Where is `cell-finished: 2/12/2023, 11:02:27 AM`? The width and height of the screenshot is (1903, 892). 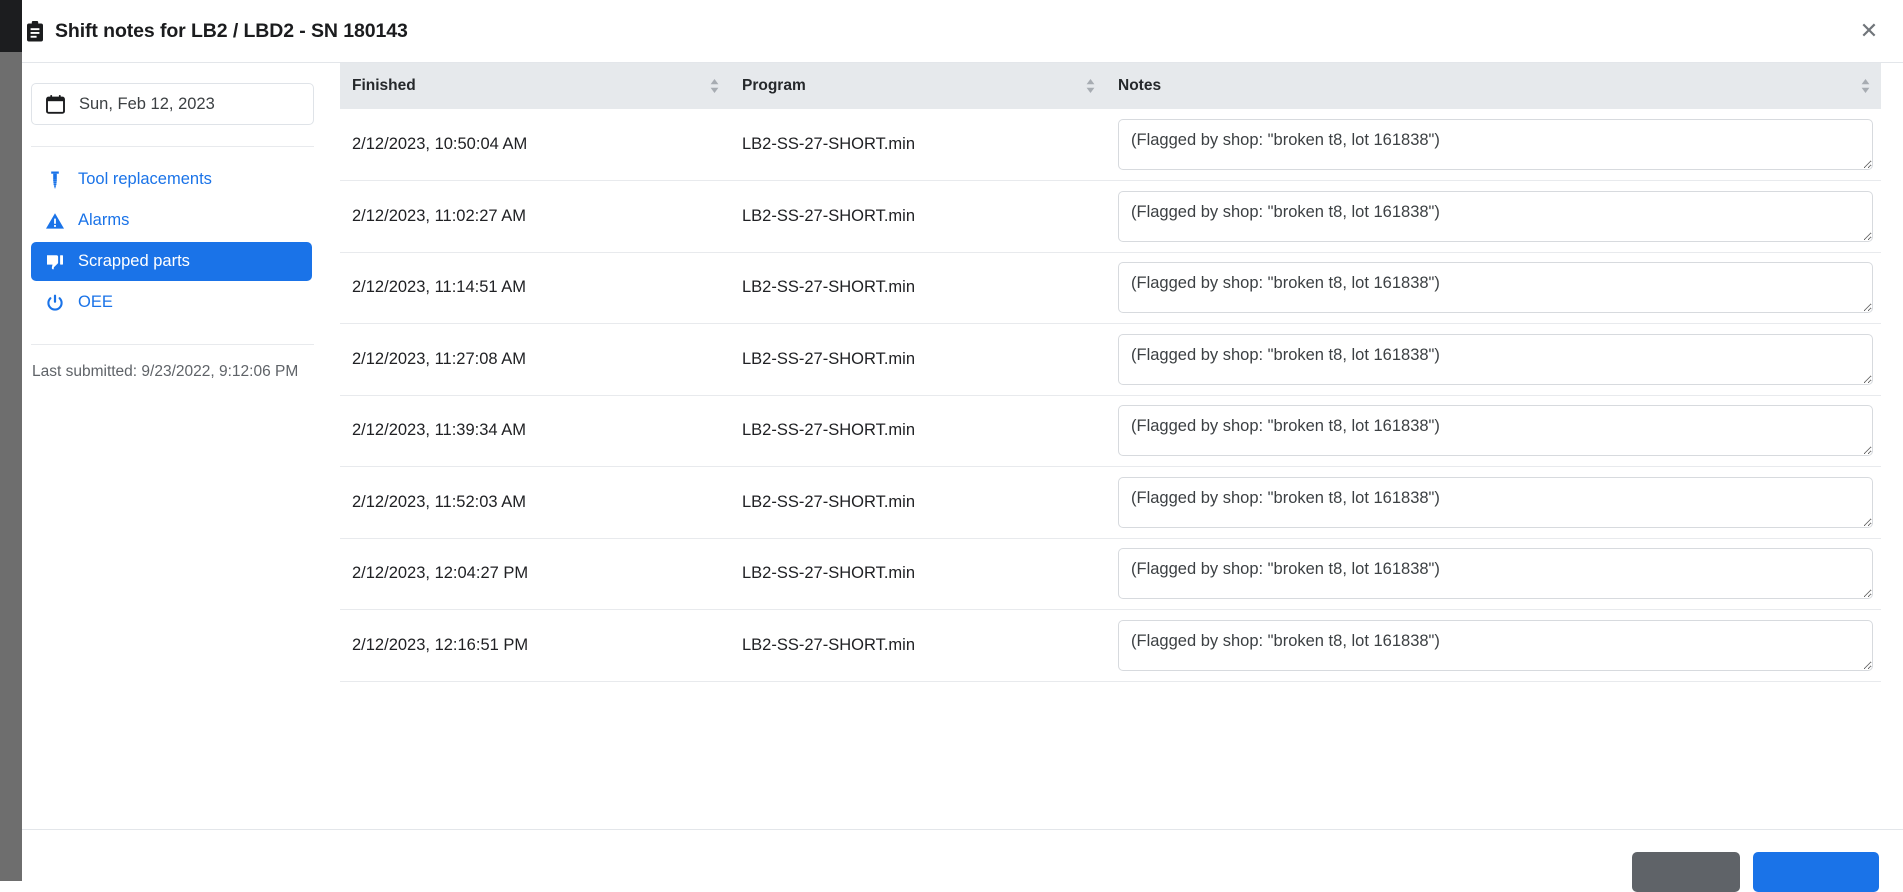 cell-finished: 2/12/2023, 11:02:27 AM is located at coordinates (535, 216).